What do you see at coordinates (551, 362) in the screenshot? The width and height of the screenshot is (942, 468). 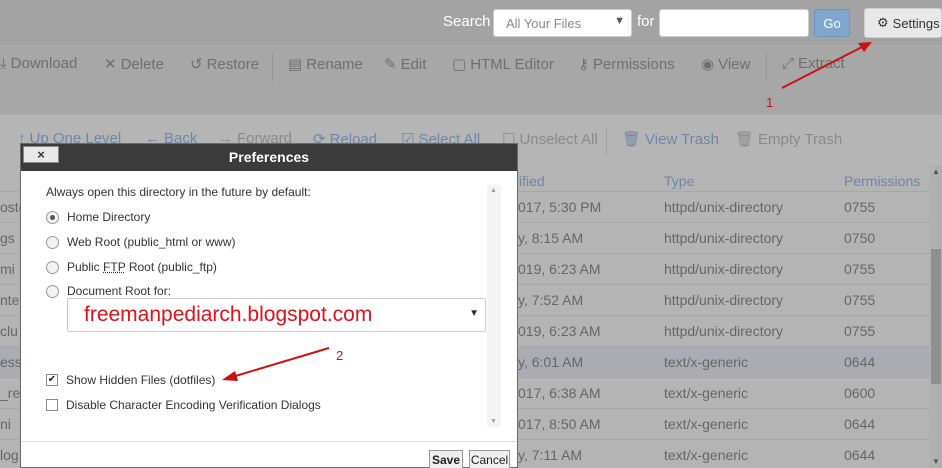 I see `file-modified: y, 6:01 AM` at bounding box center [551, 362].